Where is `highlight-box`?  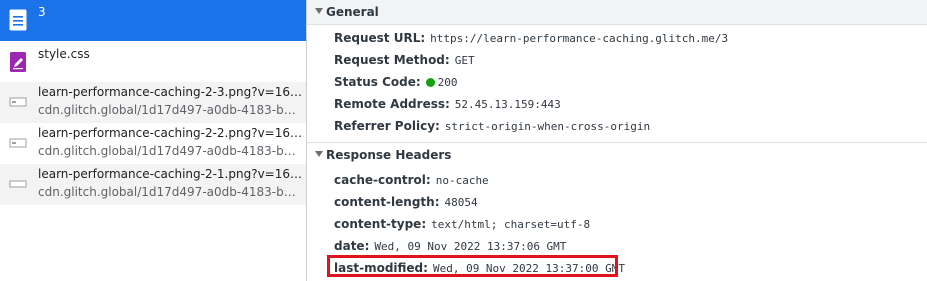 highlight-box is located at coordinates (472, 266).